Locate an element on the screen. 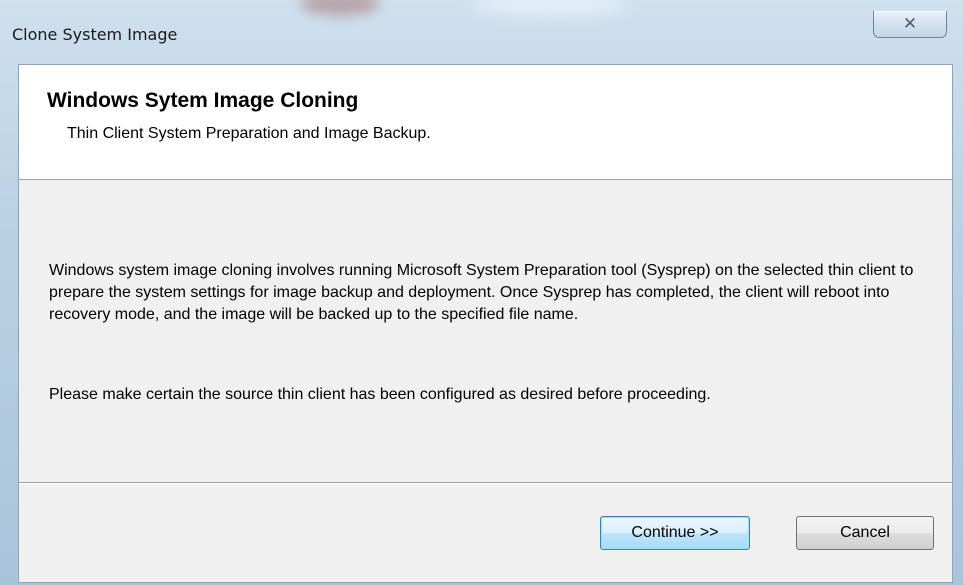 The width and height of the screenshot is (963, 585). title-bar: Clone System Image ✕ is located at coordinates (481, 30).